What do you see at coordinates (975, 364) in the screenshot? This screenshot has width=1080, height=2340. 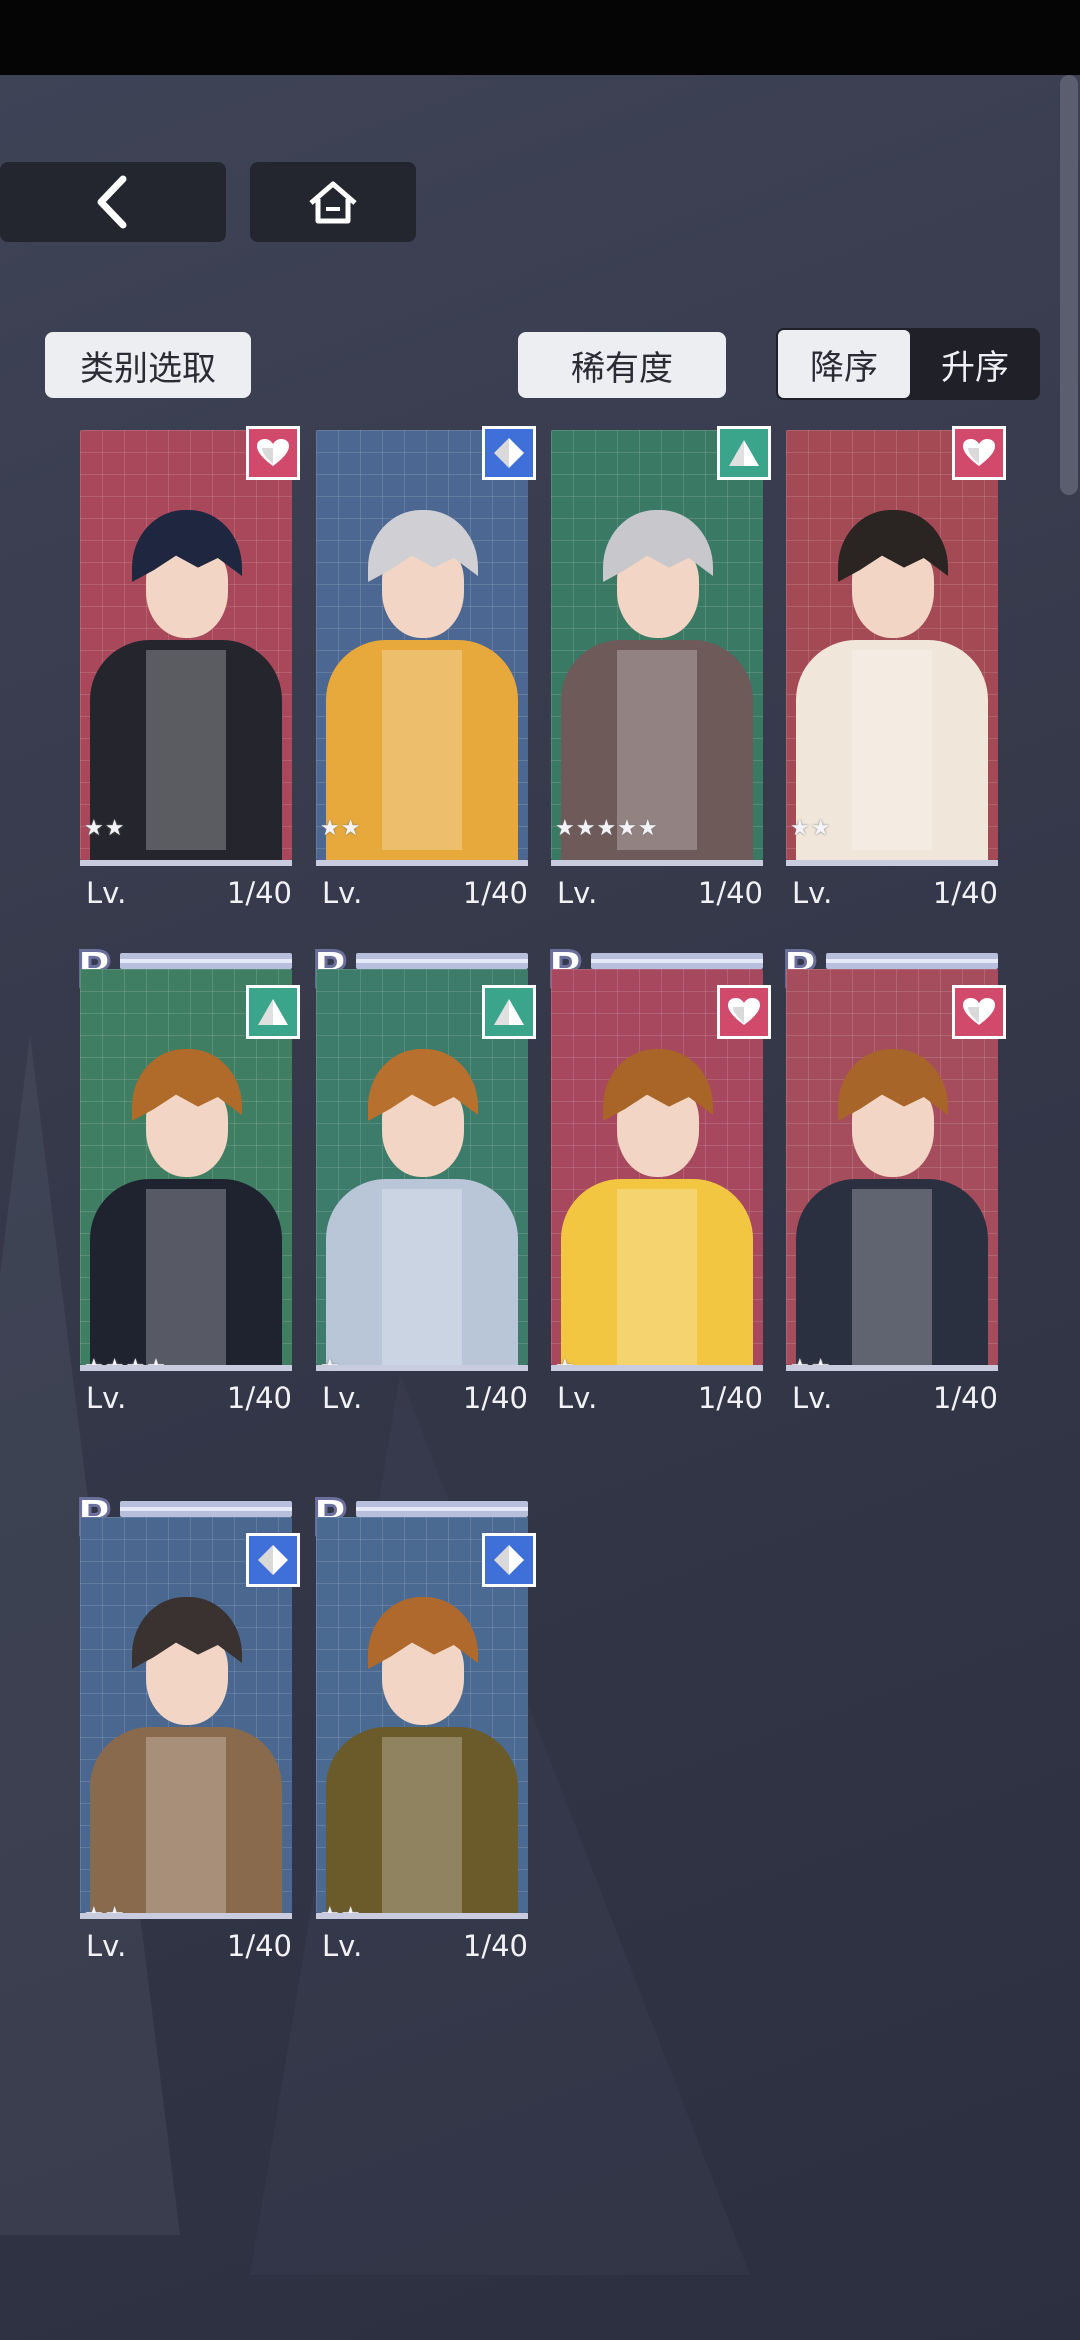 I see `sort-ascending-button: 升序` at bounding box center [975, 364].